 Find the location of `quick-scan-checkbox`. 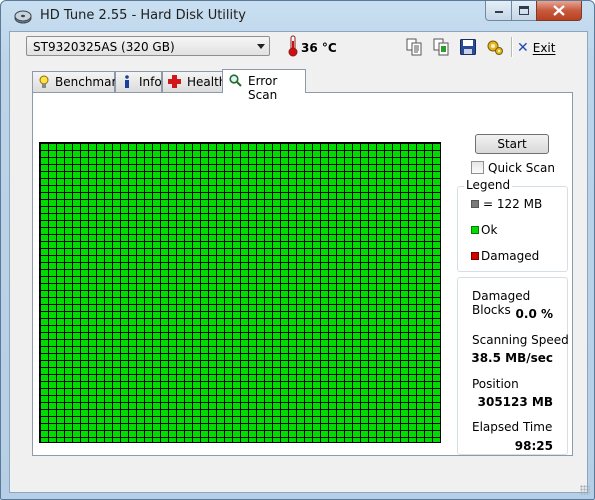

quick-scan-checkbox is located at coordinates (477, 167).